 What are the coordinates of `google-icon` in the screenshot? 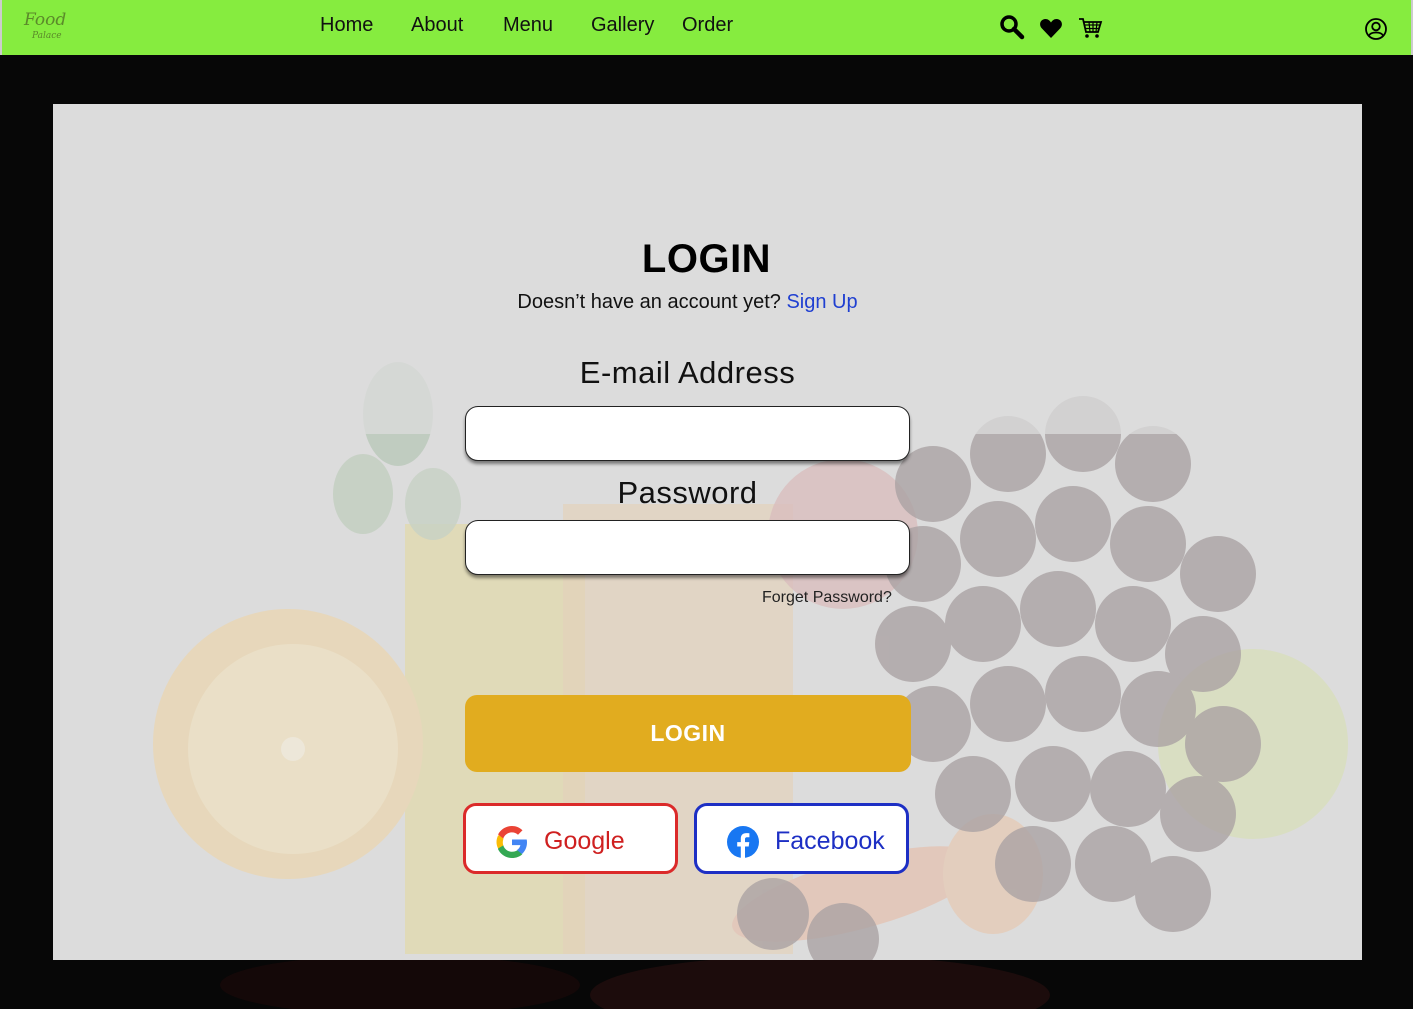 It's located at (511, 842).